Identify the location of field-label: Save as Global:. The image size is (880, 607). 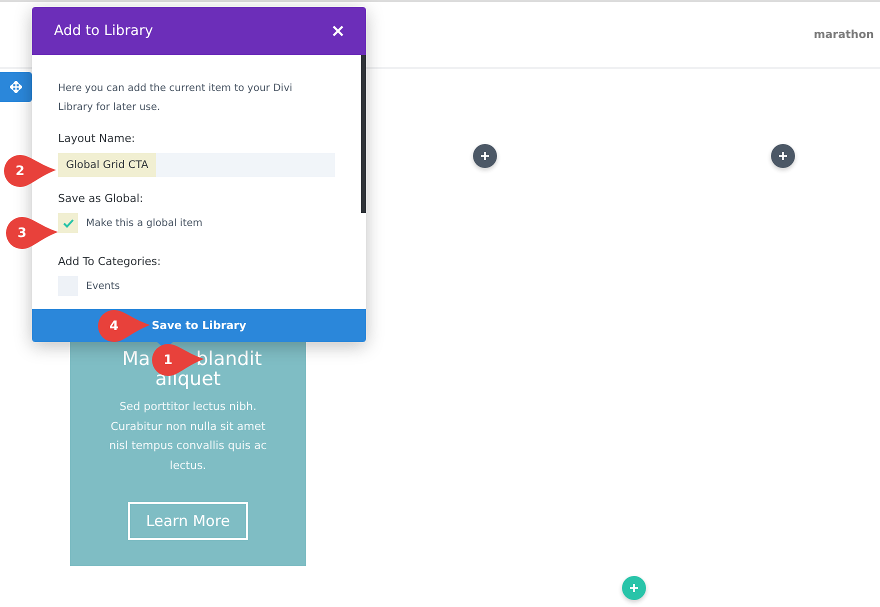
(101, 198).